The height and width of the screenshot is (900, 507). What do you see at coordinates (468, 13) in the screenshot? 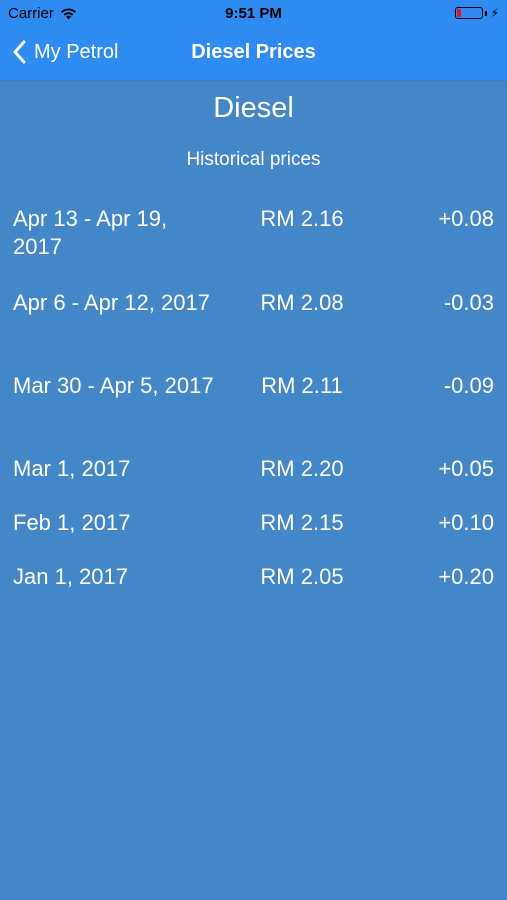
I see `battery-icon` at bounding box center [468, 13].